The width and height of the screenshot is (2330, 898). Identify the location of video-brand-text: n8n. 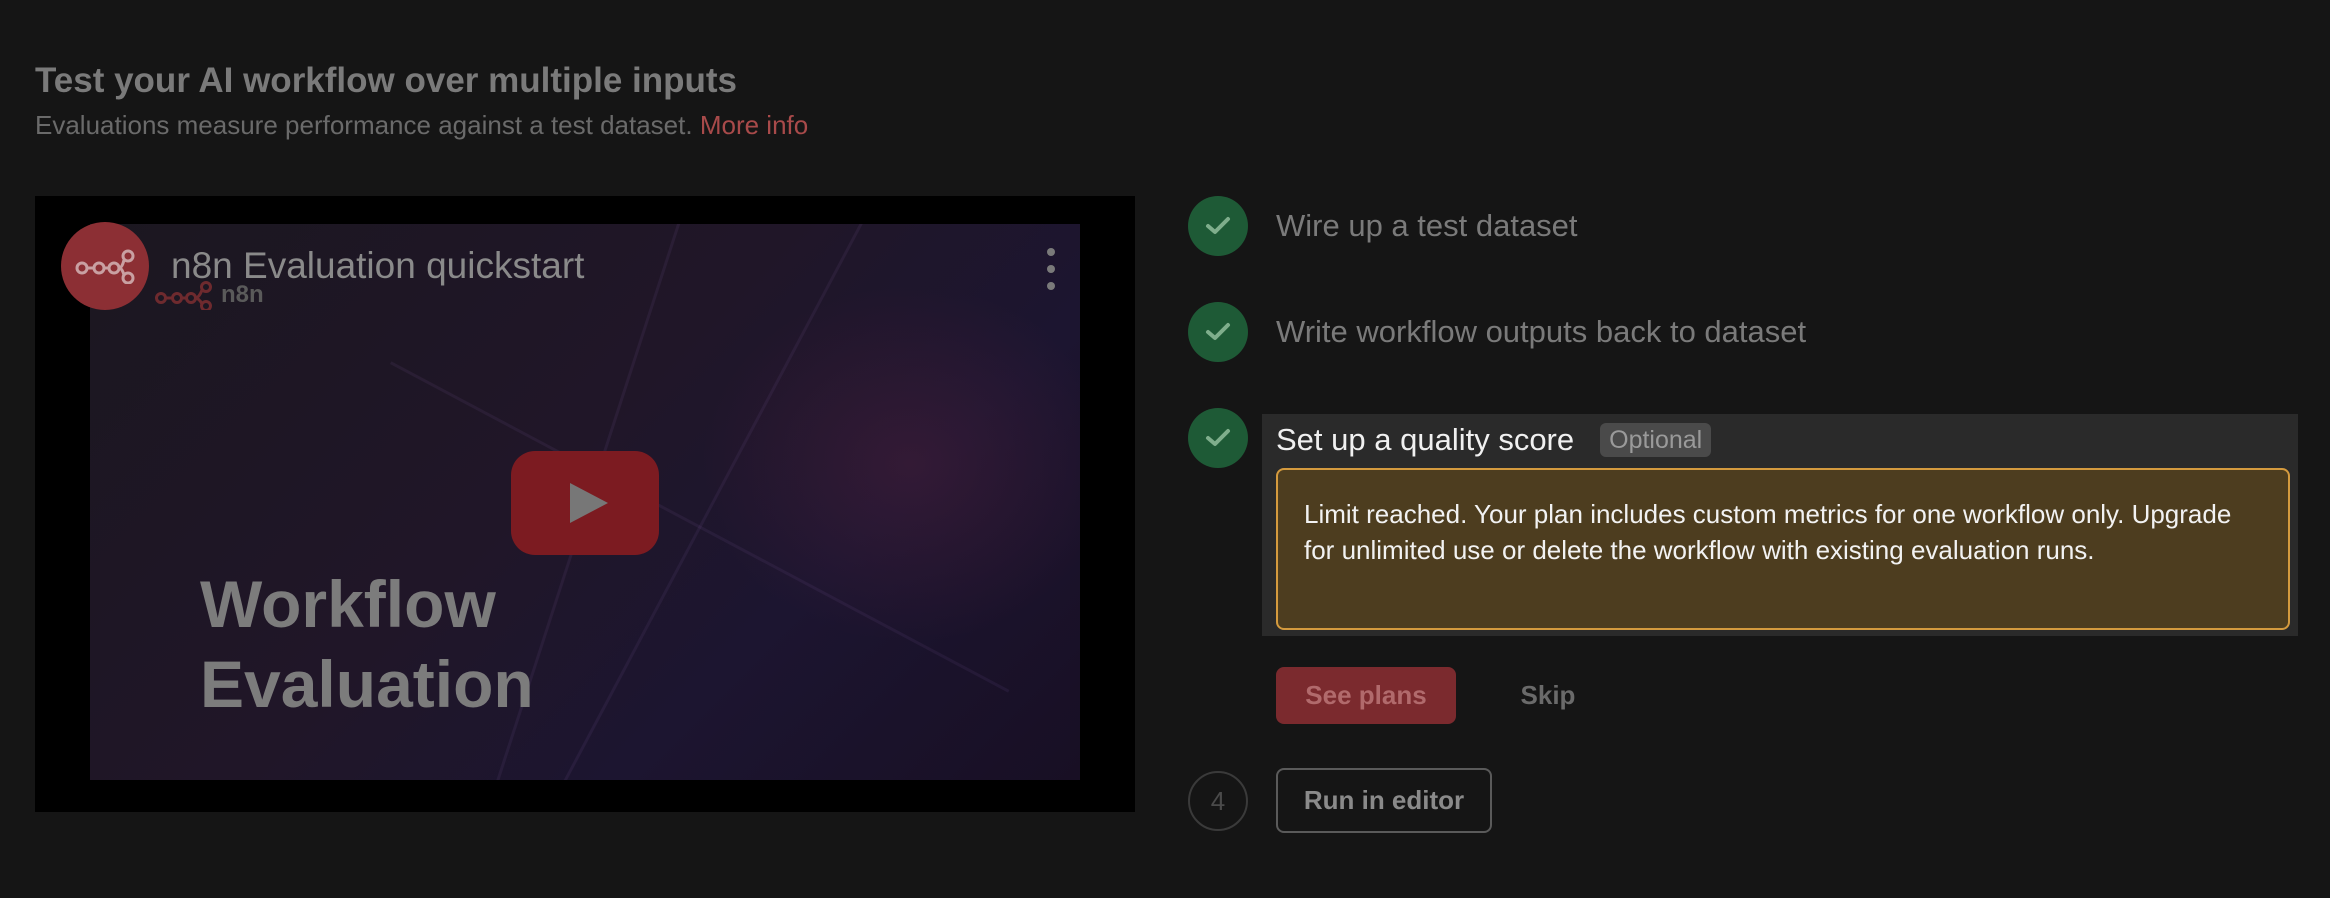
(242, 294).